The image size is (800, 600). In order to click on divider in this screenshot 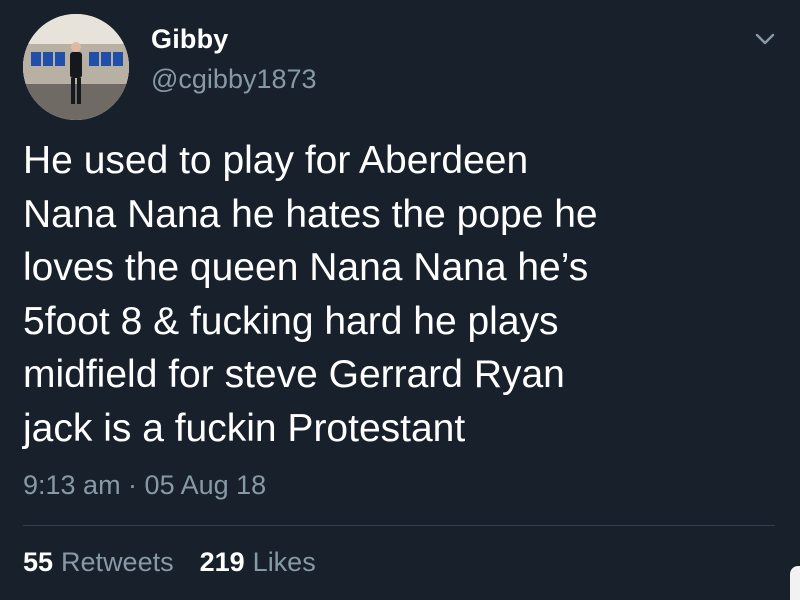, I will do `click(399, 525)`.